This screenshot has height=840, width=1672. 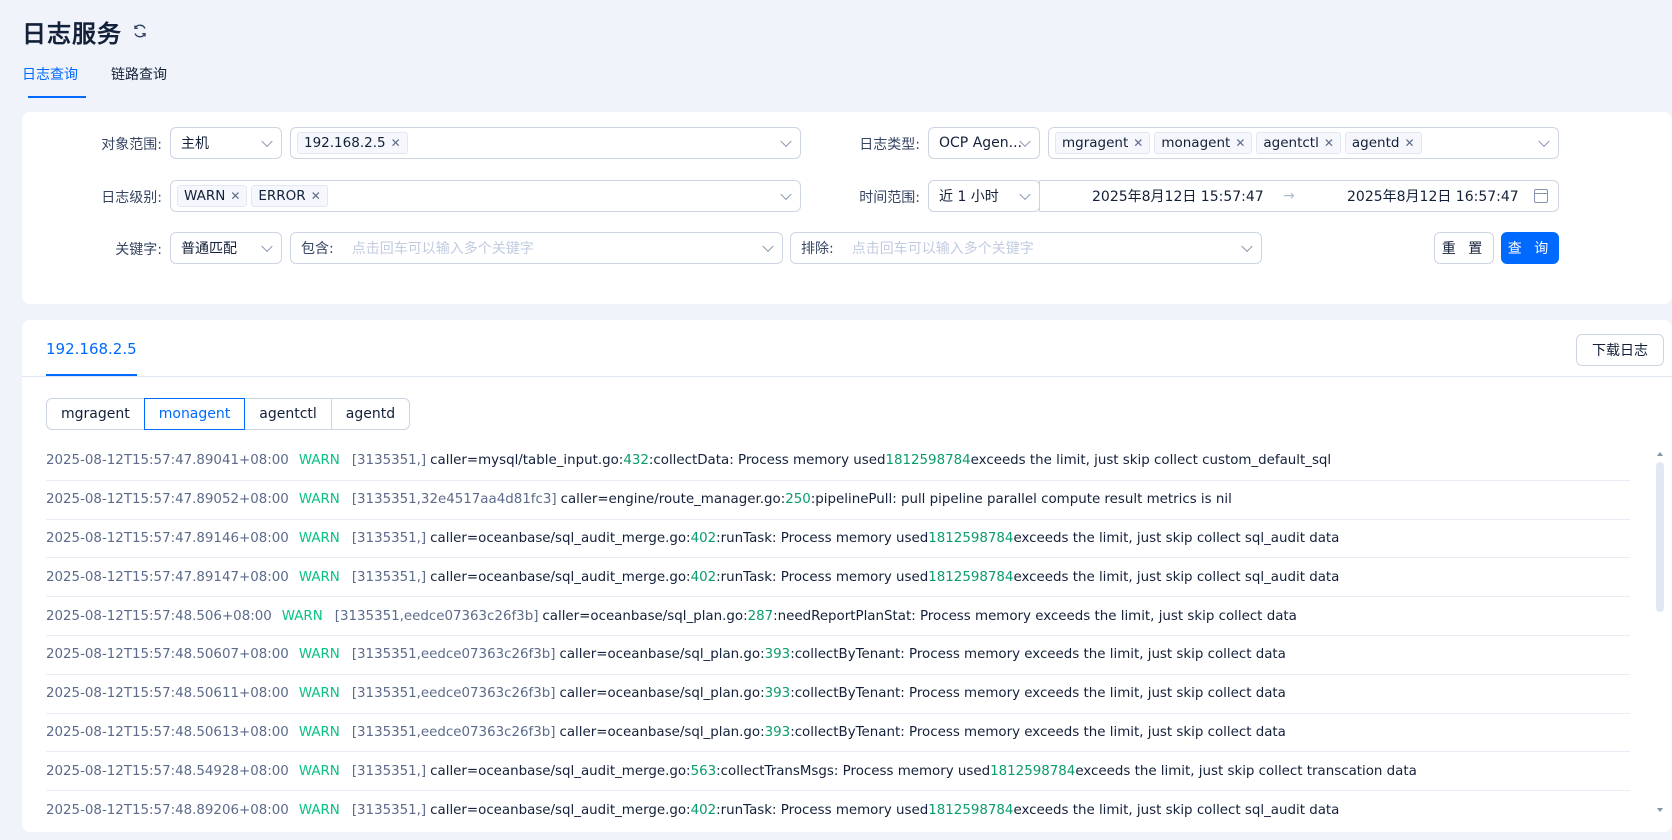 What do you see at coordinates (1298, 143) in the screenshot?
I see `component-tag: agentctl ✕` at bounding box center [1298, 143].